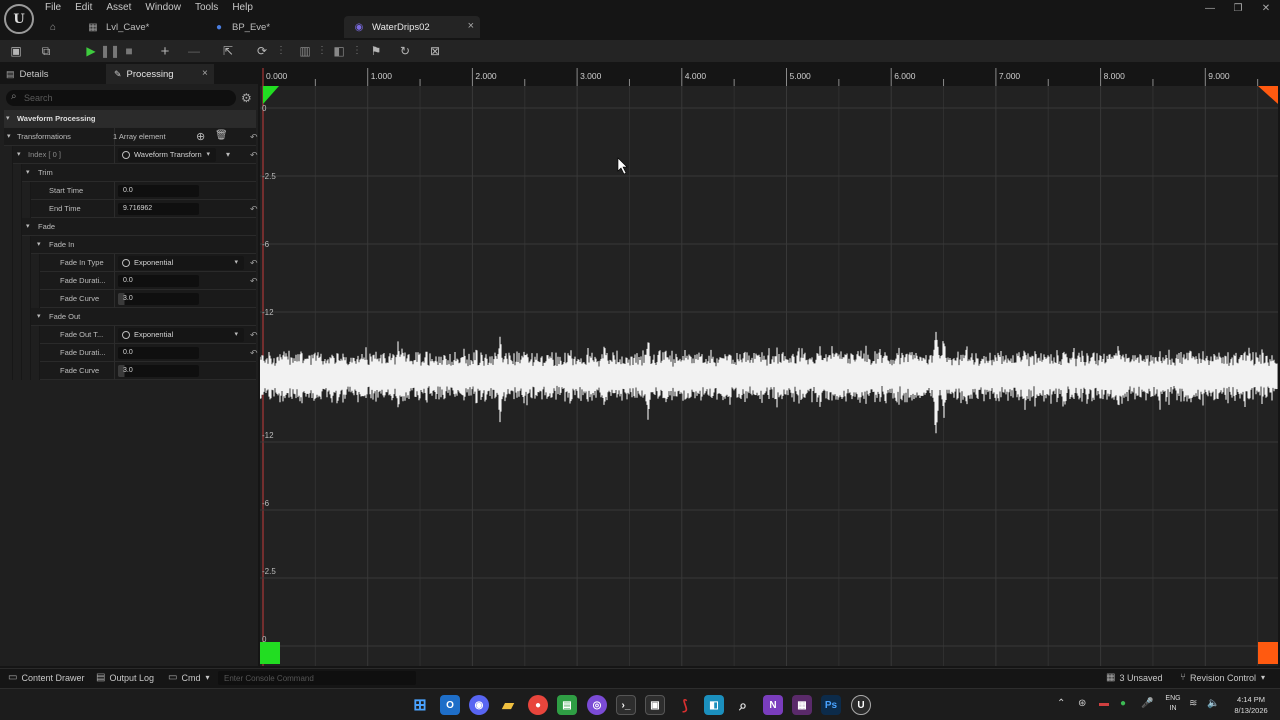 The height and width of the screenshot is (720, 1280). What do you see at coordinates (1193, 703) in the screenshot?
I see `wifi-icon: ≋` at bounding box center [1193, 703].